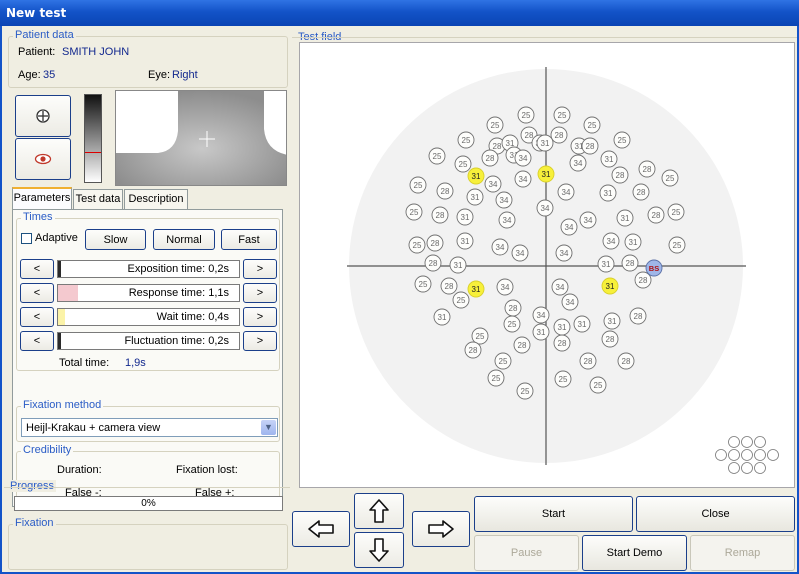 This screenshot has width=799, height=574. What do you see at coordinates (218, 341) in the screenshot?
I see `fluctuation-time-value: 0,2s` at bounding box center [218, 341].